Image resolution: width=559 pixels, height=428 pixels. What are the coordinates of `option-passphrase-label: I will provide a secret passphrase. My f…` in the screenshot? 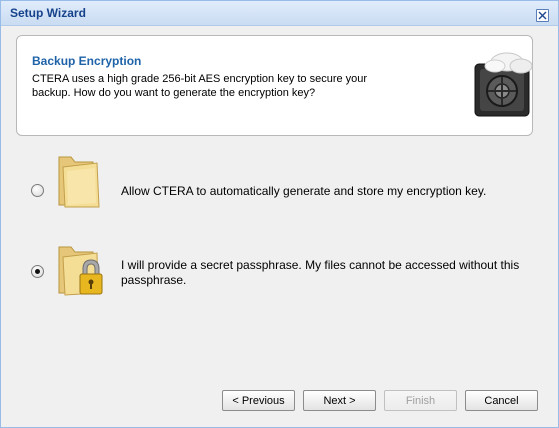 It's located at (320, 272).